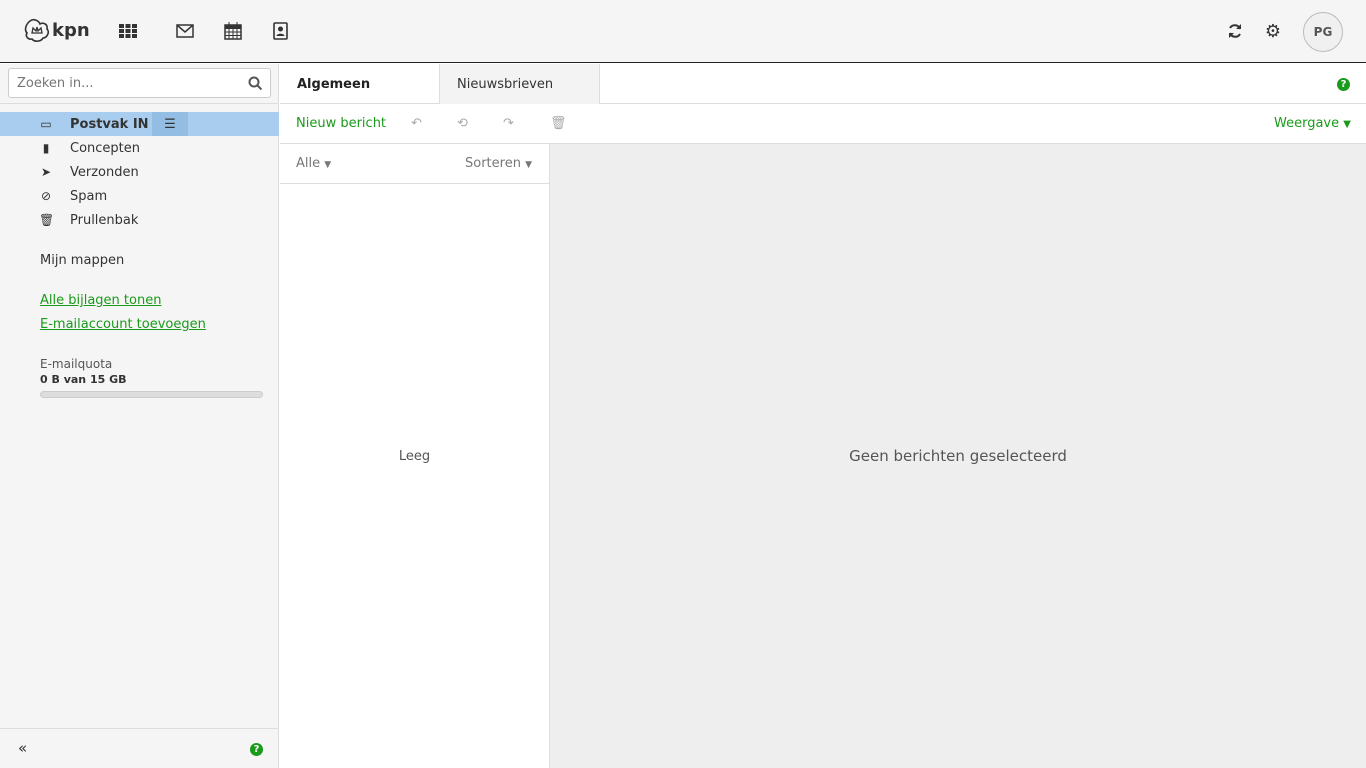  I want to click on quota-value: 0 B van 15 GB, so click(83, 379).